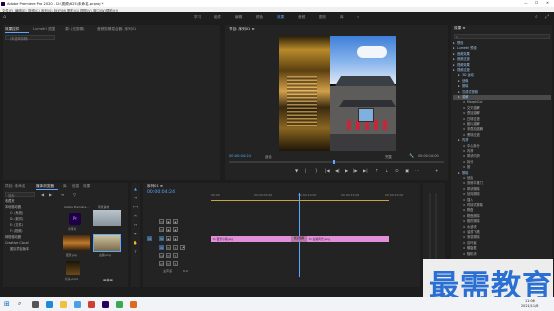 This screenshot has width=554, height=311. I want to click on workspace-editing: 编辑, so click(238, 17).